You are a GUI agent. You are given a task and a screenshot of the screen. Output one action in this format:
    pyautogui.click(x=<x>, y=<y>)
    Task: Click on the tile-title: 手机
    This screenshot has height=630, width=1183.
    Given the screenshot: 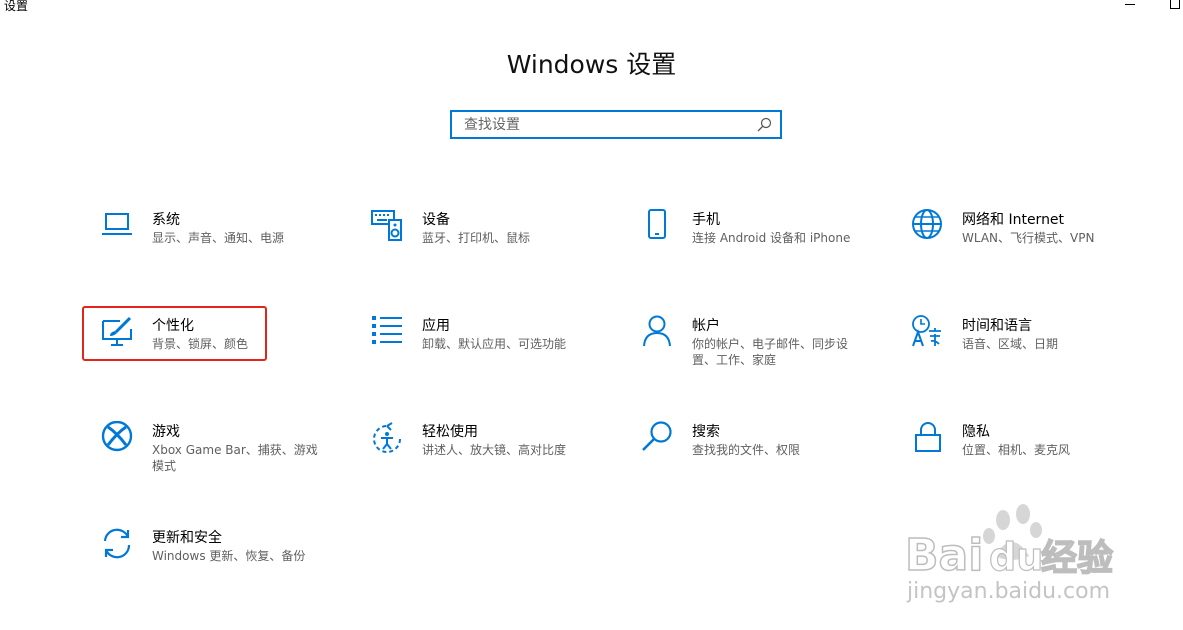 What is the action you would take?
    pyautogui.click(x=706, y=220)
    